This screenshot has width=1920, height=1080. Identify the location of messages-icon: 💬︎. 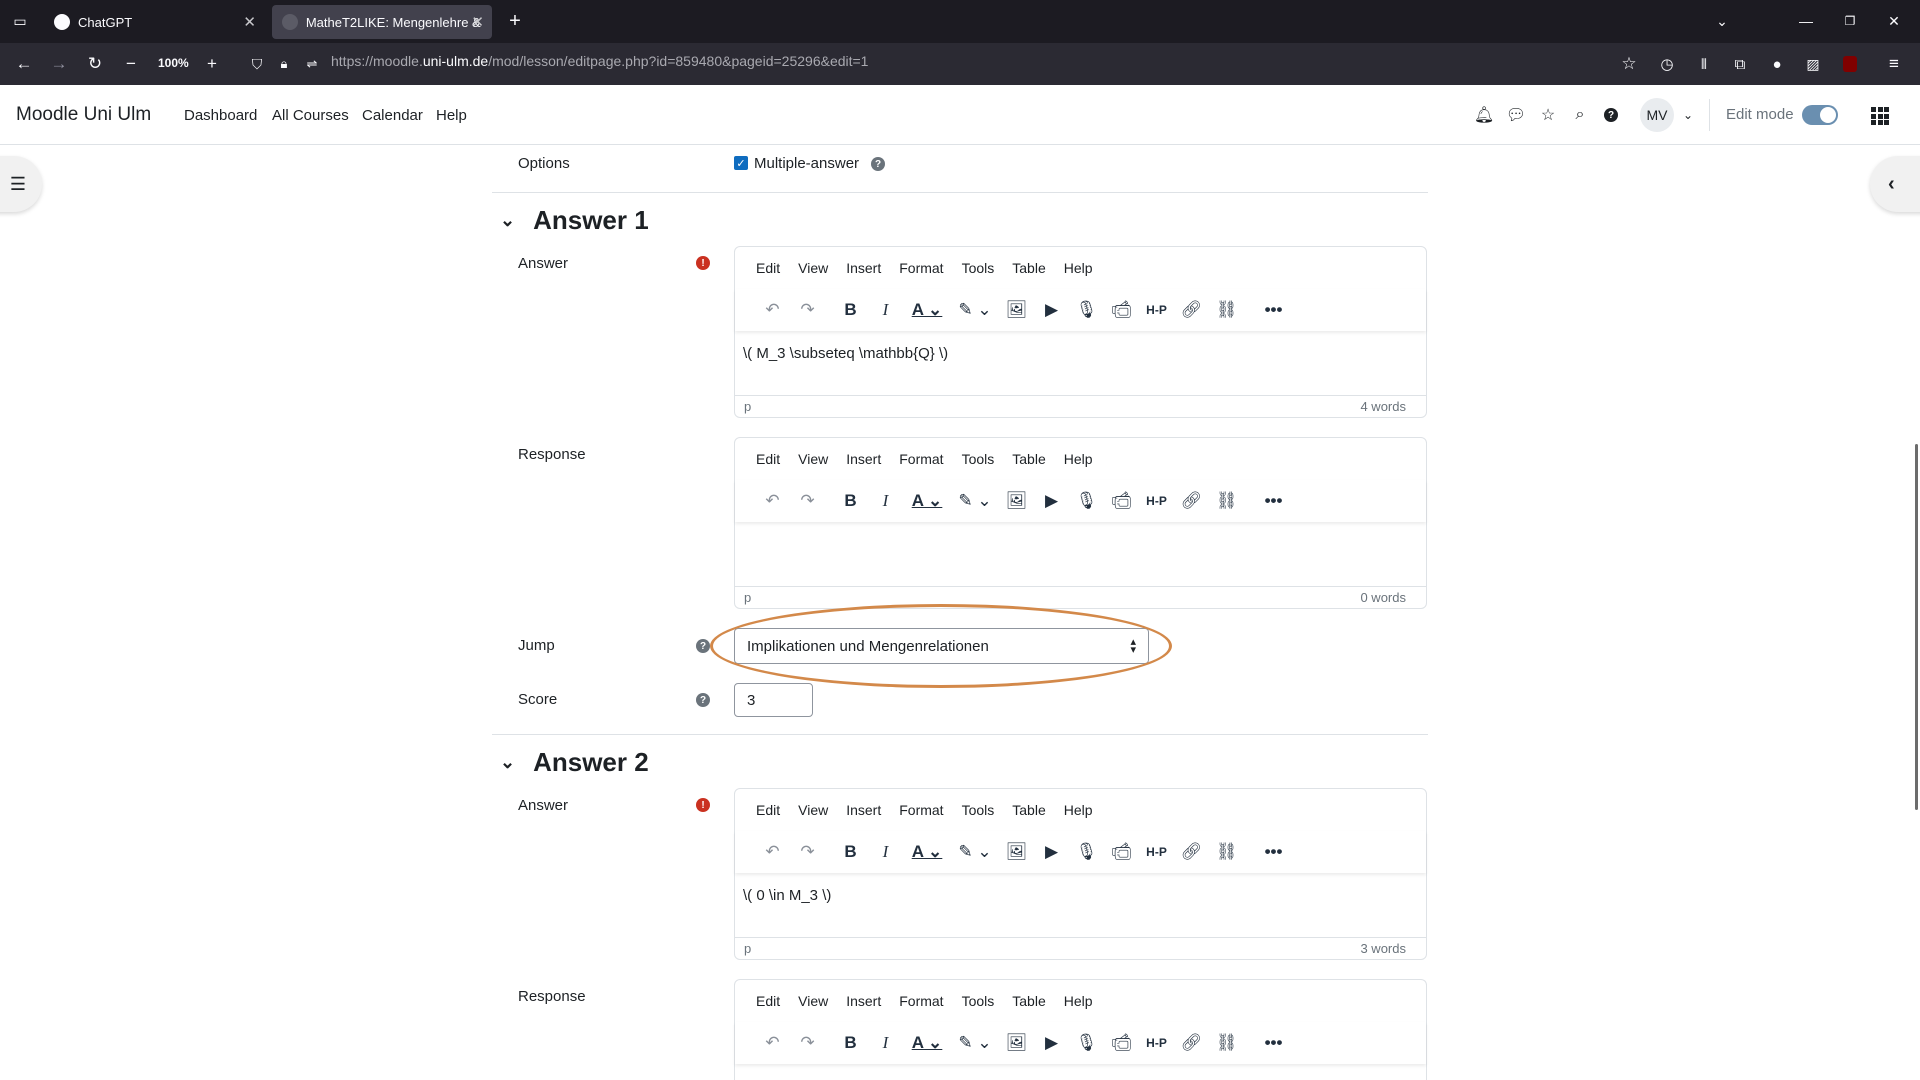
(1516, 115).